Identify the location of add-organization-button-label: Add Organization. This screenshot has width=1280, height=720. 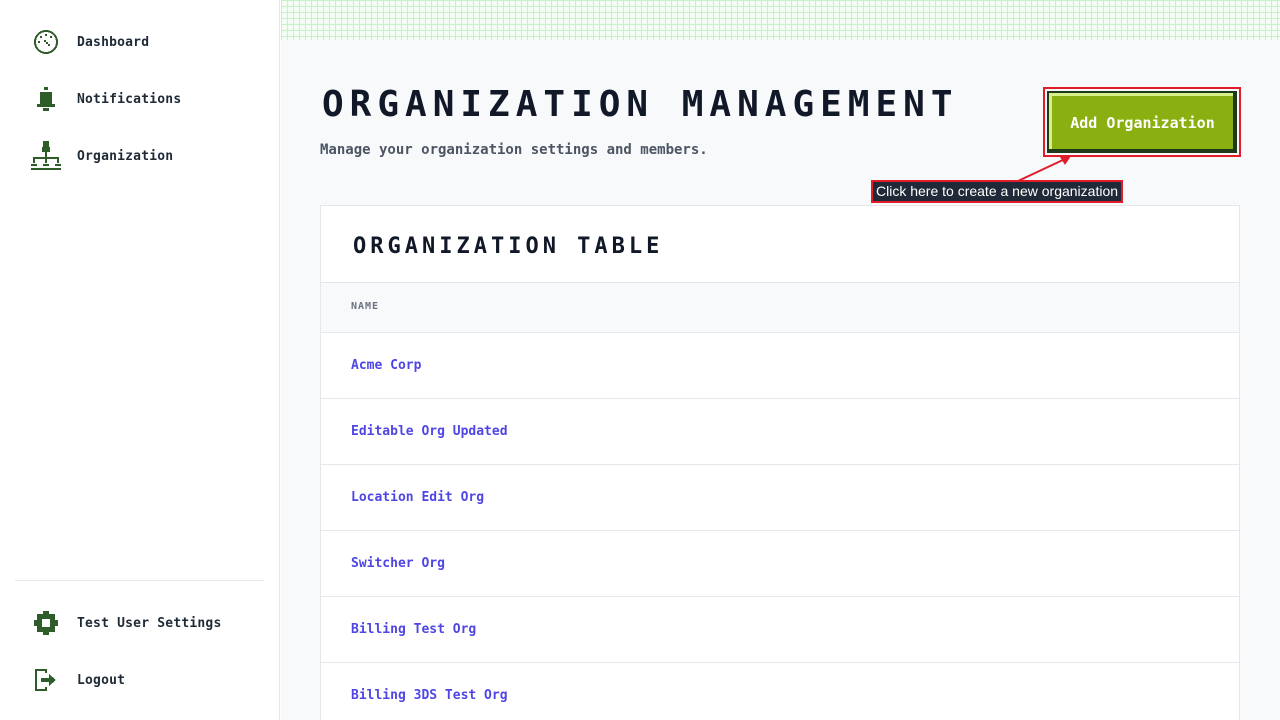
(1141, 121).